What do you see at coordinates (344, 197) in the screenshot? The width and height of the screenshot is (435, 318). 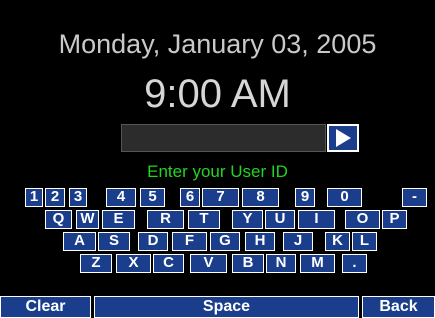 I see `key-0: 0` at bounding box center [344, 197].